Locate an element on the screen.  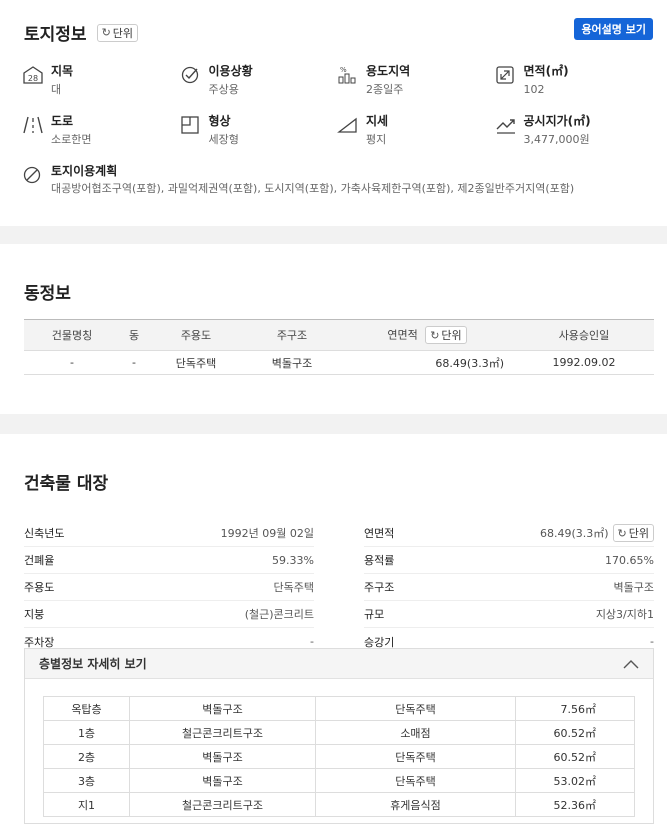
land-category-icon: 28 is located at coordinates (33, 75).